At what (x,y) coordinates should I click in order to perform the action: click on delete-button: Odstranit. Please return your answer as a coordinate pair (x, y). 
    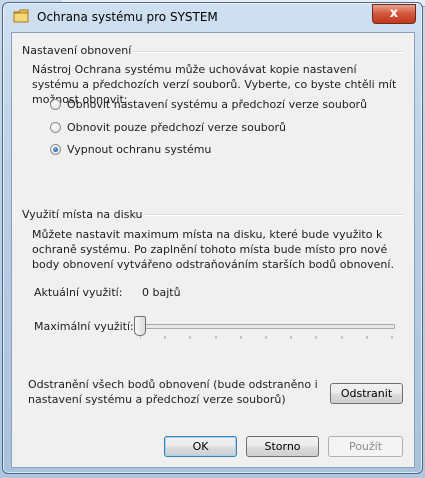
    Looking at the image, I should click on (366, 393).